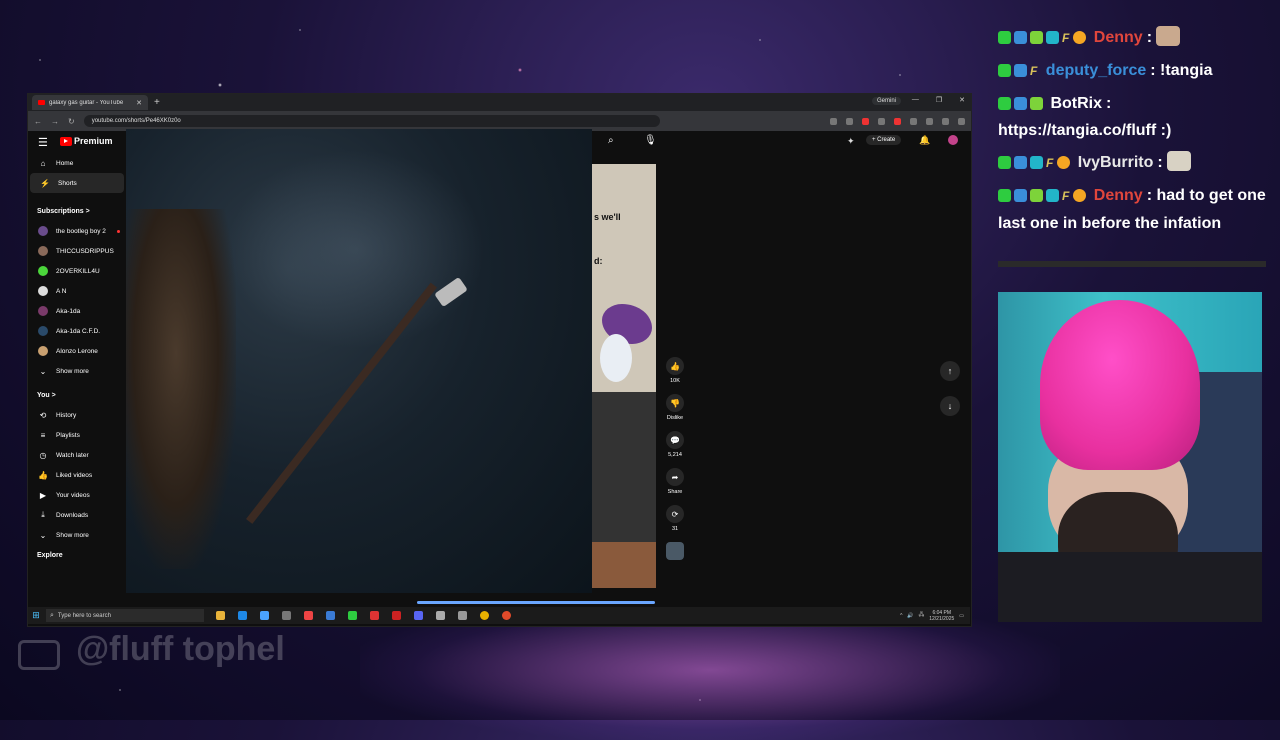 The height and width of the screenshot is (740, 1280). What do you see at coordinates (77, 455) in the screenshot?
I see `sidebar-item-watch-later: ◷ Watch later` at bounding box center [77, 455].